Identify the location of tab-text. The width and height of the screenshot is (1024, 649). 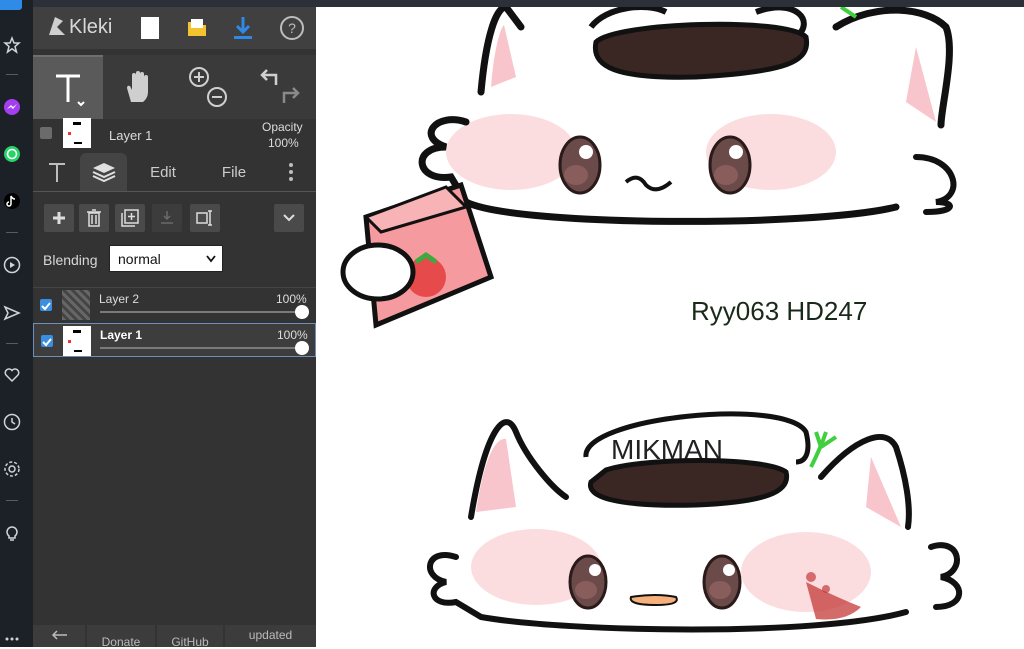
(57, 172).